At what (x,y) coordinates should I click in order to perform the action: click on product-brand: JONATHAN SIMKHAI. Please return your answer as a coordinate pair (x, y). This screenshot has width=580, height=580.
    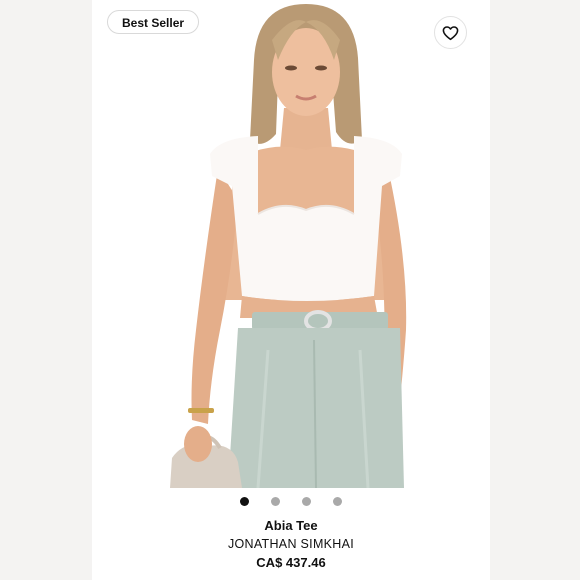
    Looking at the image, I should click on (291, 544).